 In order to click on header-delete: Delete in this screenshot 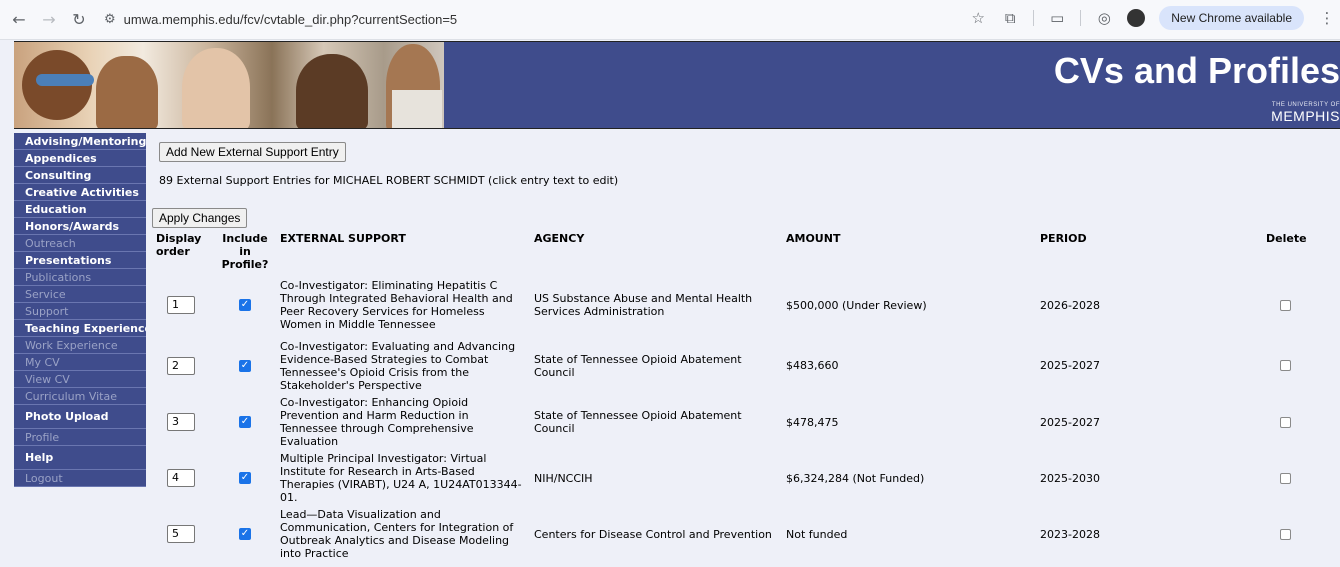, I will do `click(1286, 238)`.